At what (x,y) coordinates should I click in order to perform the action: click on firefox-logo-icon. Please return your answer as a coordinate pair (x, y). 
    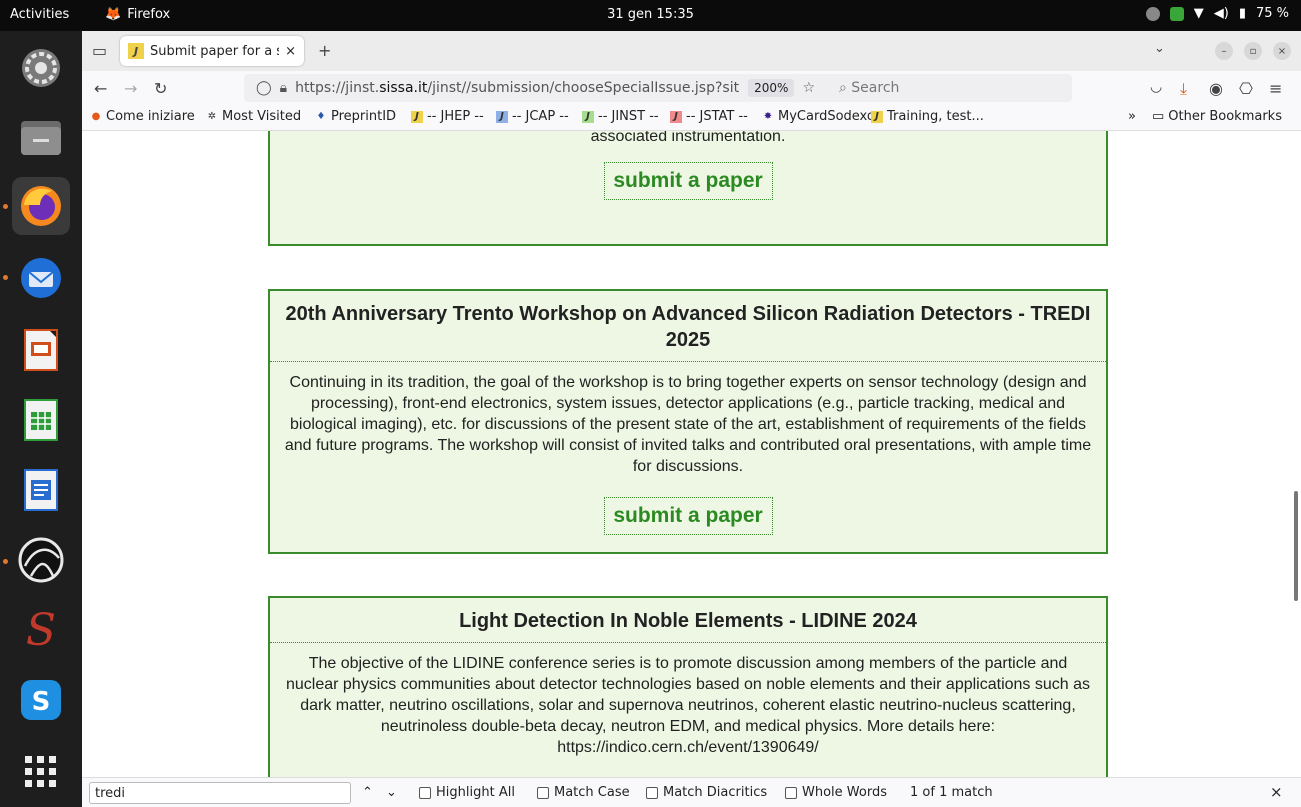
    Looking at the image, I should click on (41, 206).